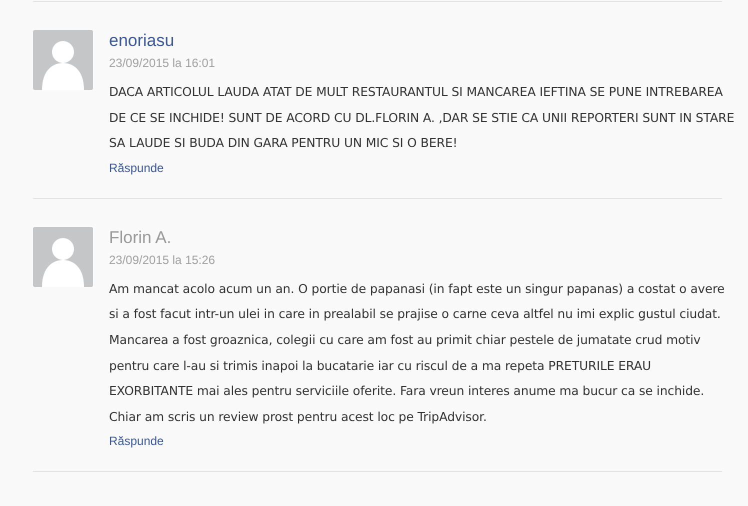 The width and height of the screenshot is (748, 506). What do you see at coordinates (162, 63) in the screenshot?
I see `comment-date: 23/09/2015 la 16:01` at bounding box center [162, 63].